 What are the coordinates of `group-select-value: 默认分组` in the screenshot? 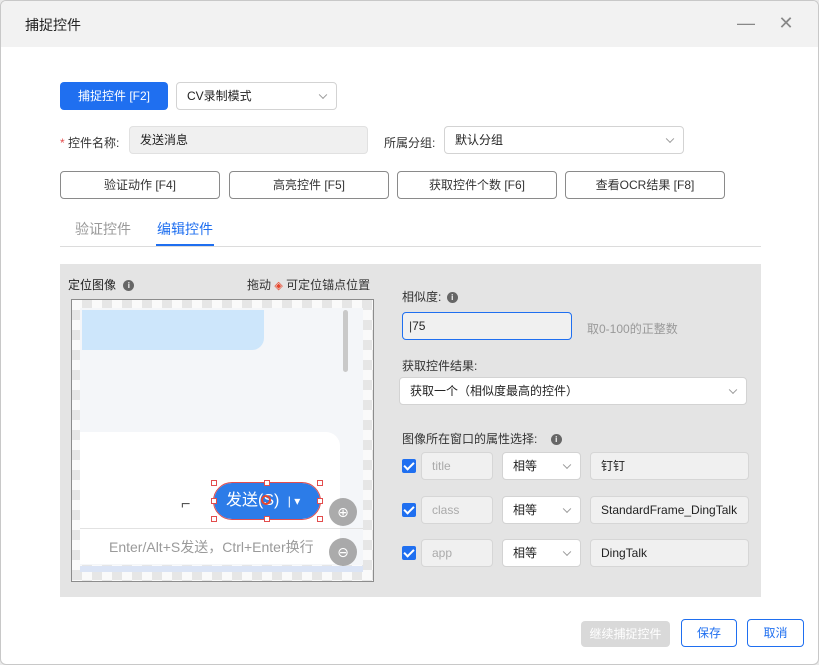 It's located at (479, 140).